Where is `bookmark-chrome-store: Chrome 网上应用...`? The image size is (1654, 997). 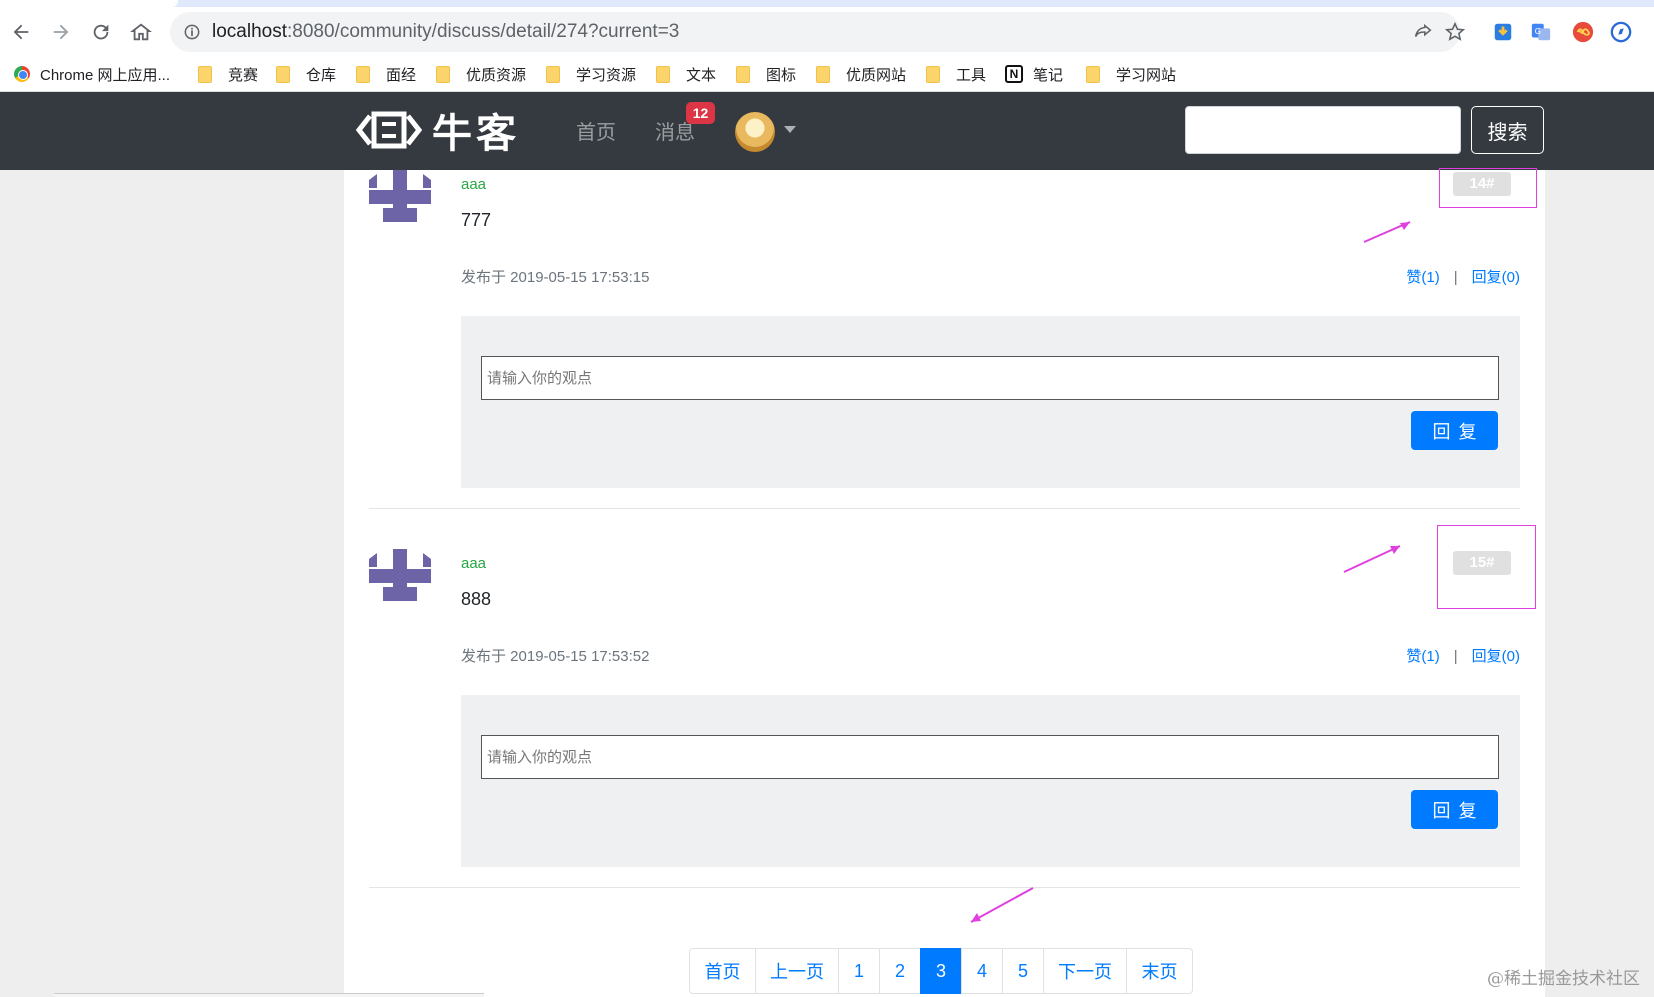 bookmark-chrome-store: Chrome 网上应用... is located at coordinates (92, 74).